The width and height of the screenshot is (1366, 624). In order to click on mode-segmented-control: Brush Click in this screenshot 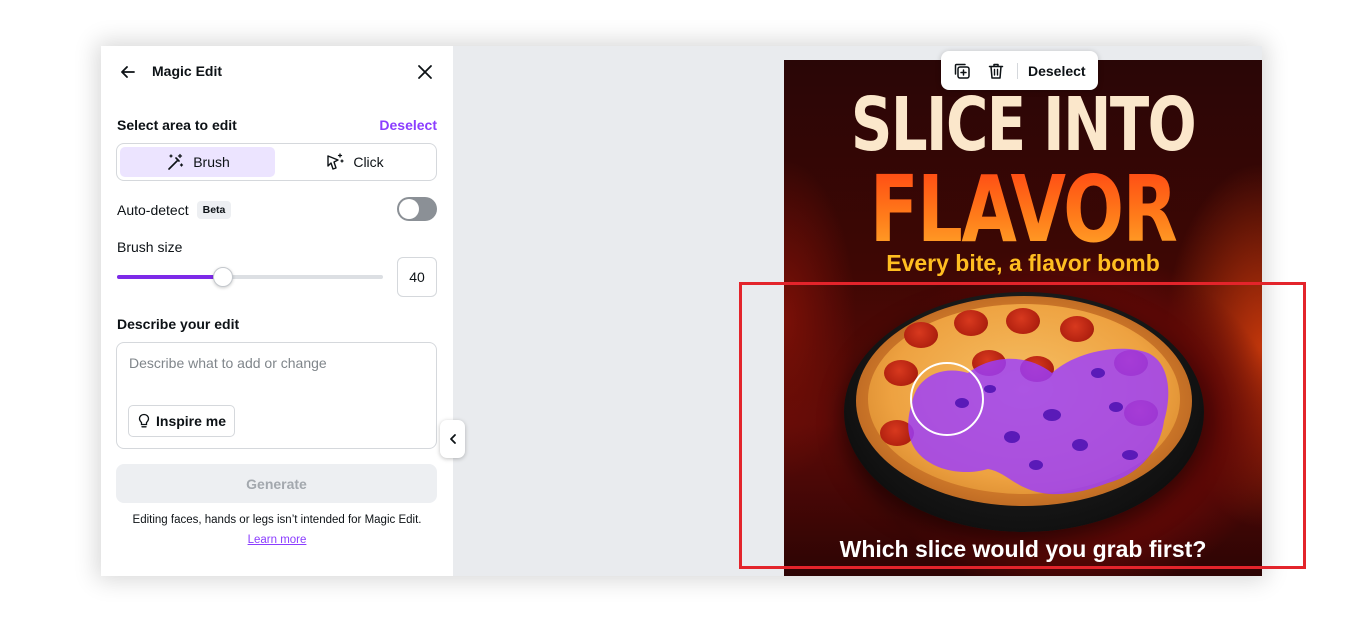, I will do `click(276, 162)`.